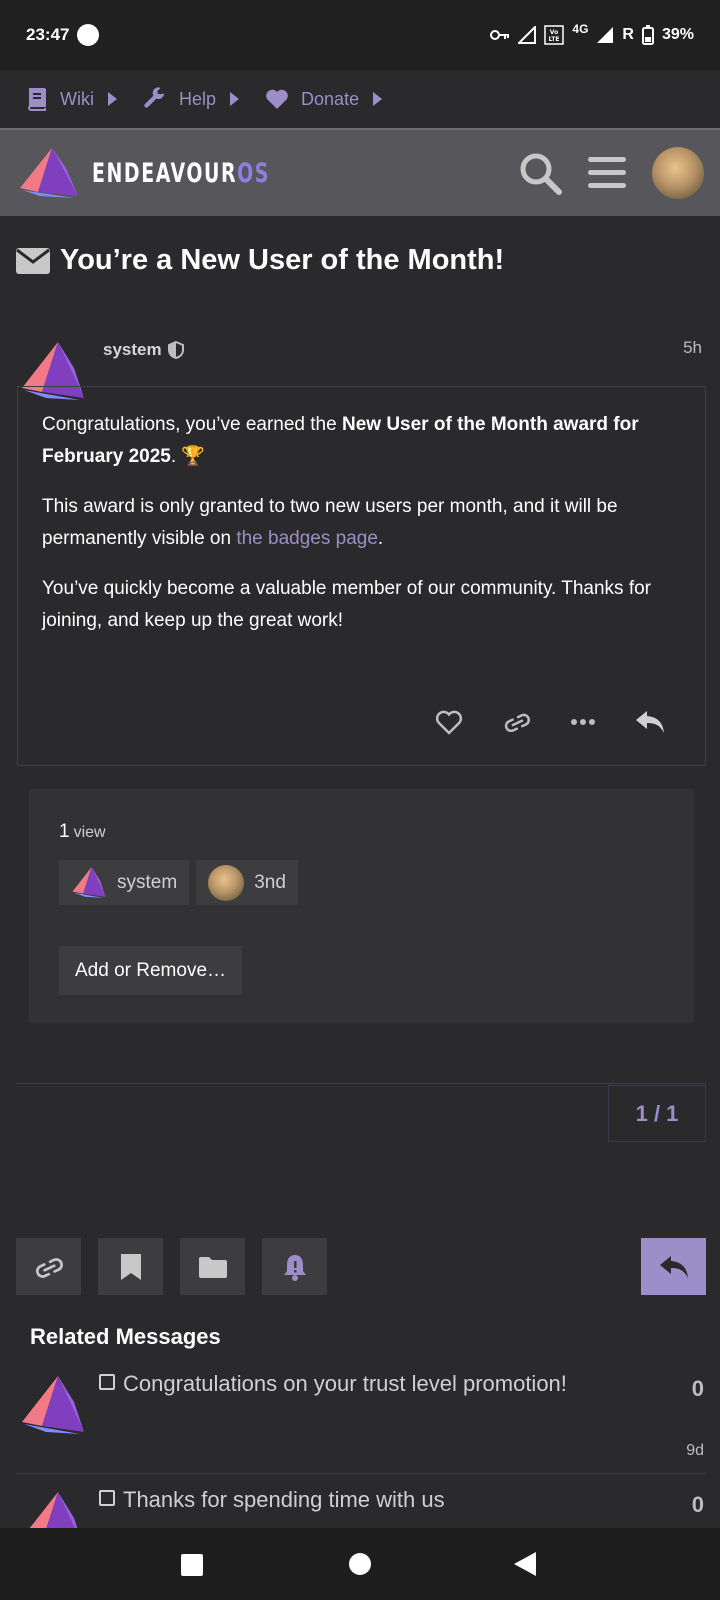 Image resolution: width=720 pixels, height=1600 pixels. What do you see at coordinates (647, 35) in the screenshot?
I see `battery-icon` at bounding box center [647, 35].